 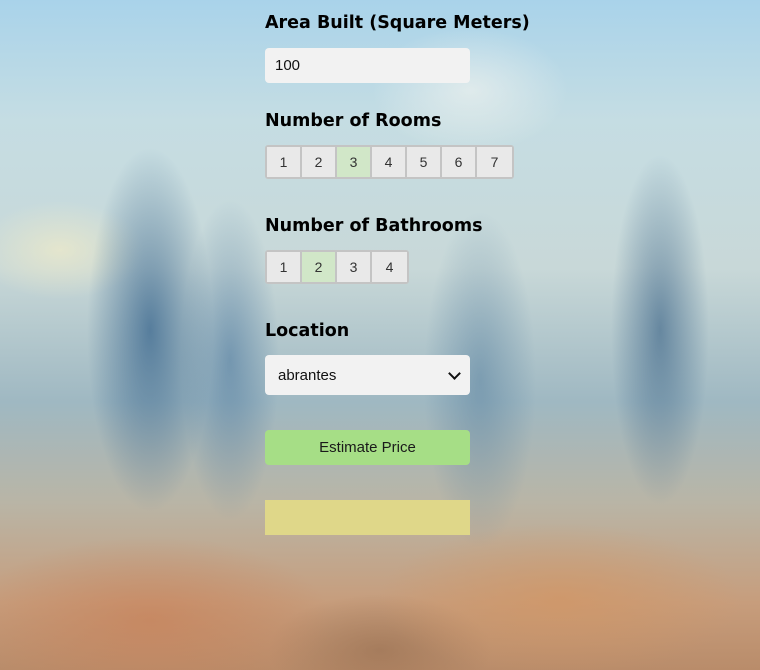 I want to click on bathrooms-selector: 1 2 3 4, so click(x=337, y=267).